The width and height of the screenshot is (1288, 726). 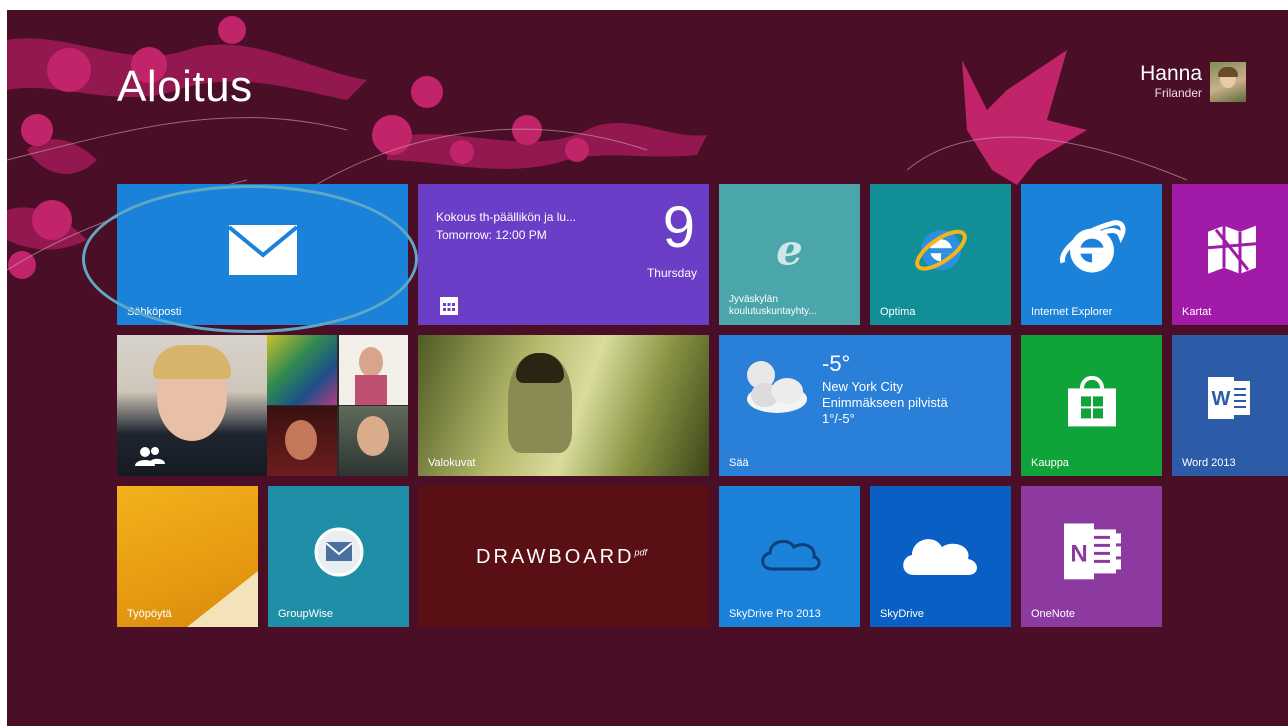 I want to click on tile-word: W Word 2013, so click(x=1230, y=405).